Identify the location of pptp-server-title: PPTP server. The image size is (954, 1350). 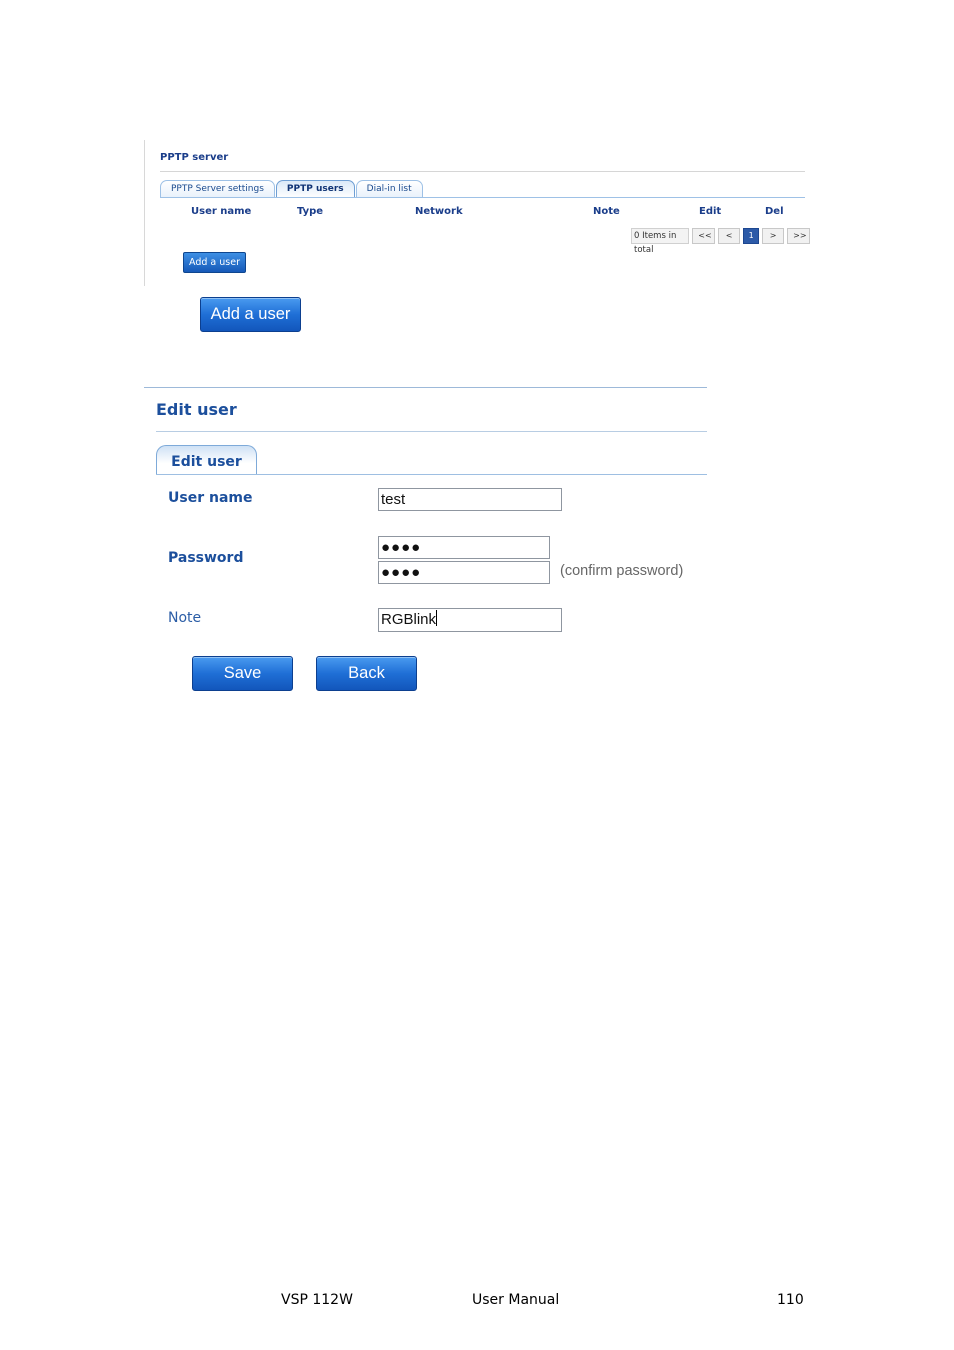
(194, 157).